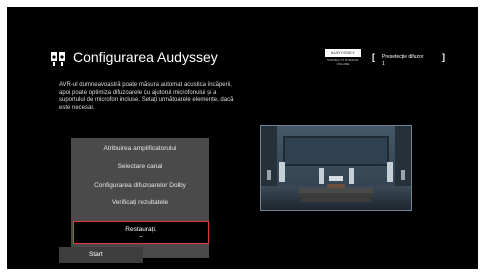  Describe the element at coordinates (101, 255) in the screenshot. I see `start-button: Start` at that location.